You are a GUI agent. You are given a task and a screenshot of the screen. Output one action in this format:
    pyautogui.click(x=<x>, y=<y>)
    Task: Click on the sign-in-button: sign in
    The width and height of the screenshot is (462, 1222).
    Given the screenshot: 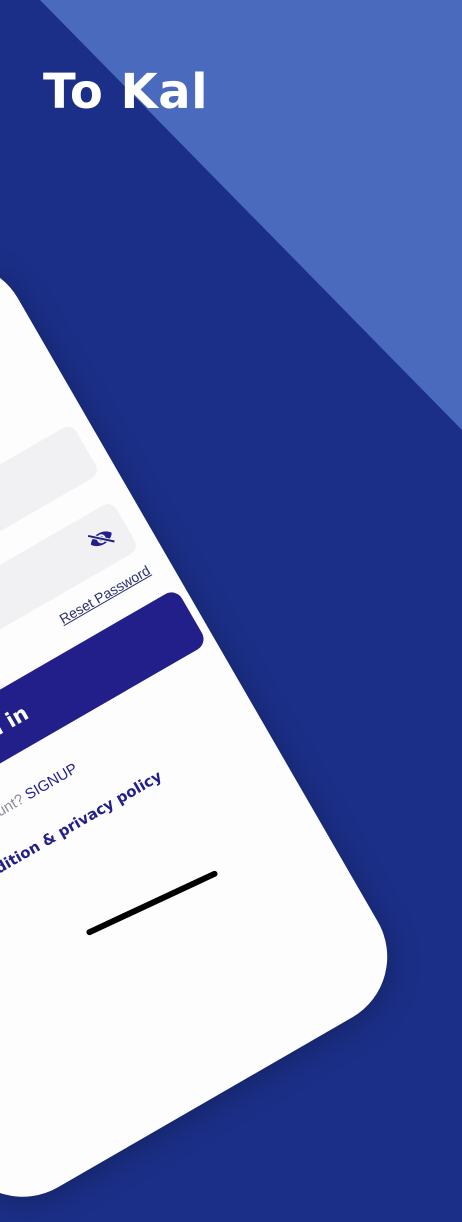 What is the action you would take?
    pyautogui.click(x=104, y=724)
    